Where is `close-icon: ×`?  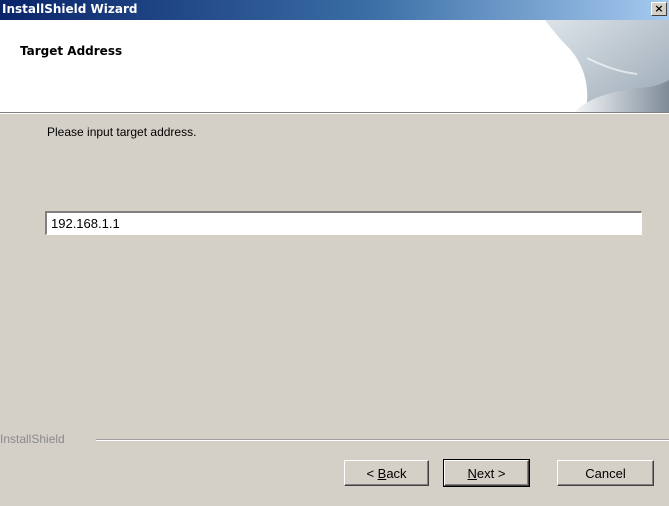
close-icon: × is located at coordinates (659, 8).